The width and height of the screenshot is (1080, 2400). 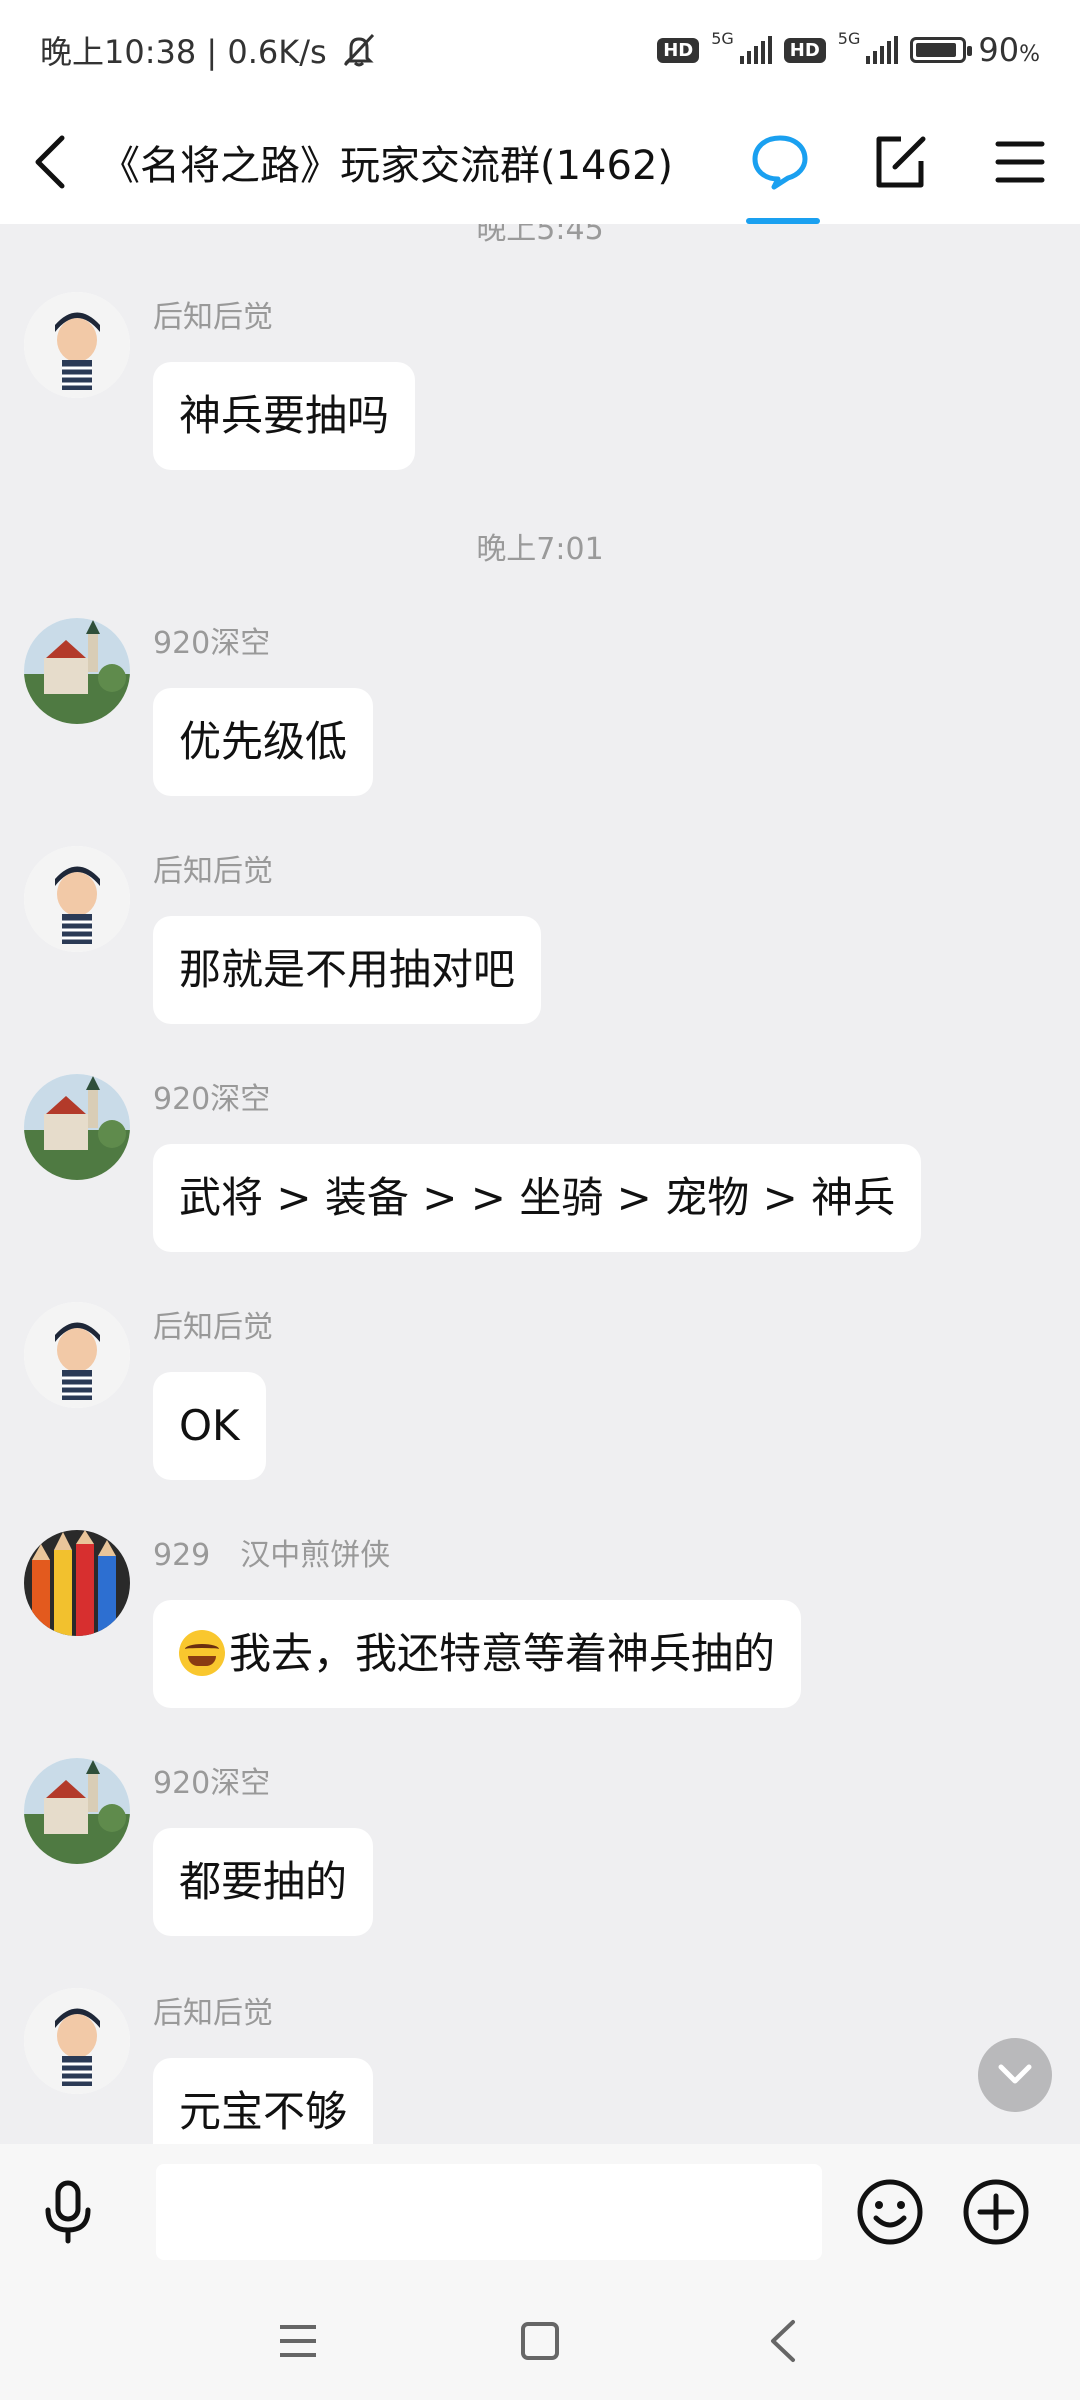 I want to click on emoji-button, so click(x=890, y=2212).